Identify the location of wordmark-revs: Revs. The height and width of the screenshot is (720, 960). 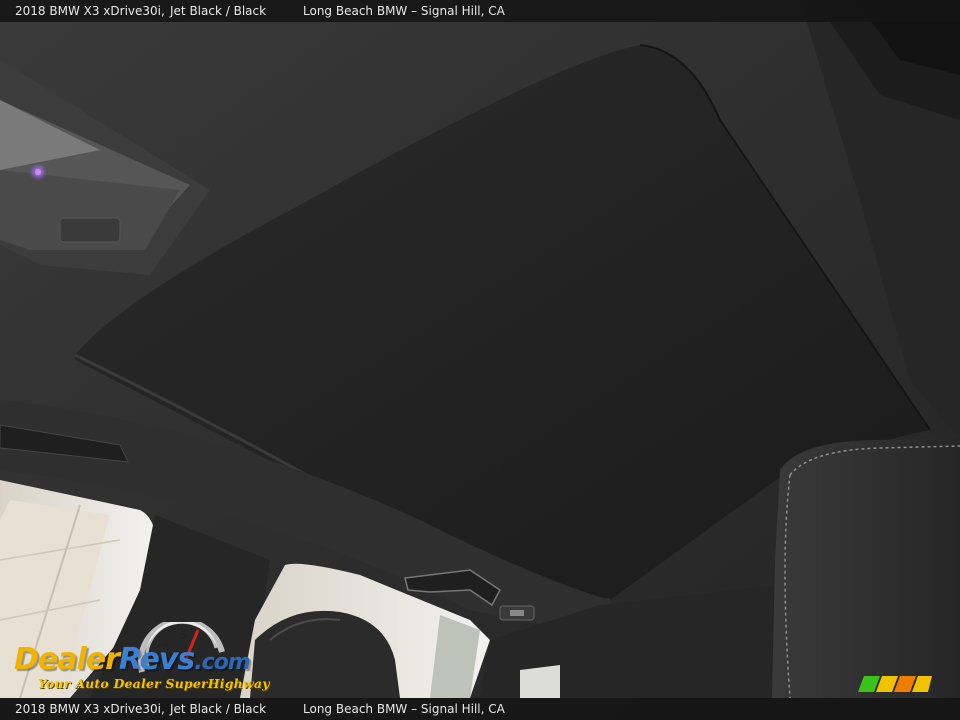
(156, 659).